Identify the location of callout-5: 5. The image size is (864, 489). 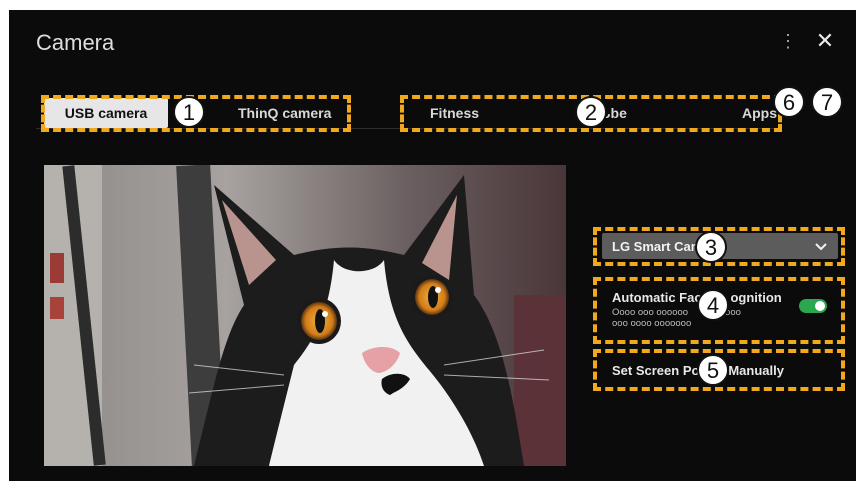
(713, 370).